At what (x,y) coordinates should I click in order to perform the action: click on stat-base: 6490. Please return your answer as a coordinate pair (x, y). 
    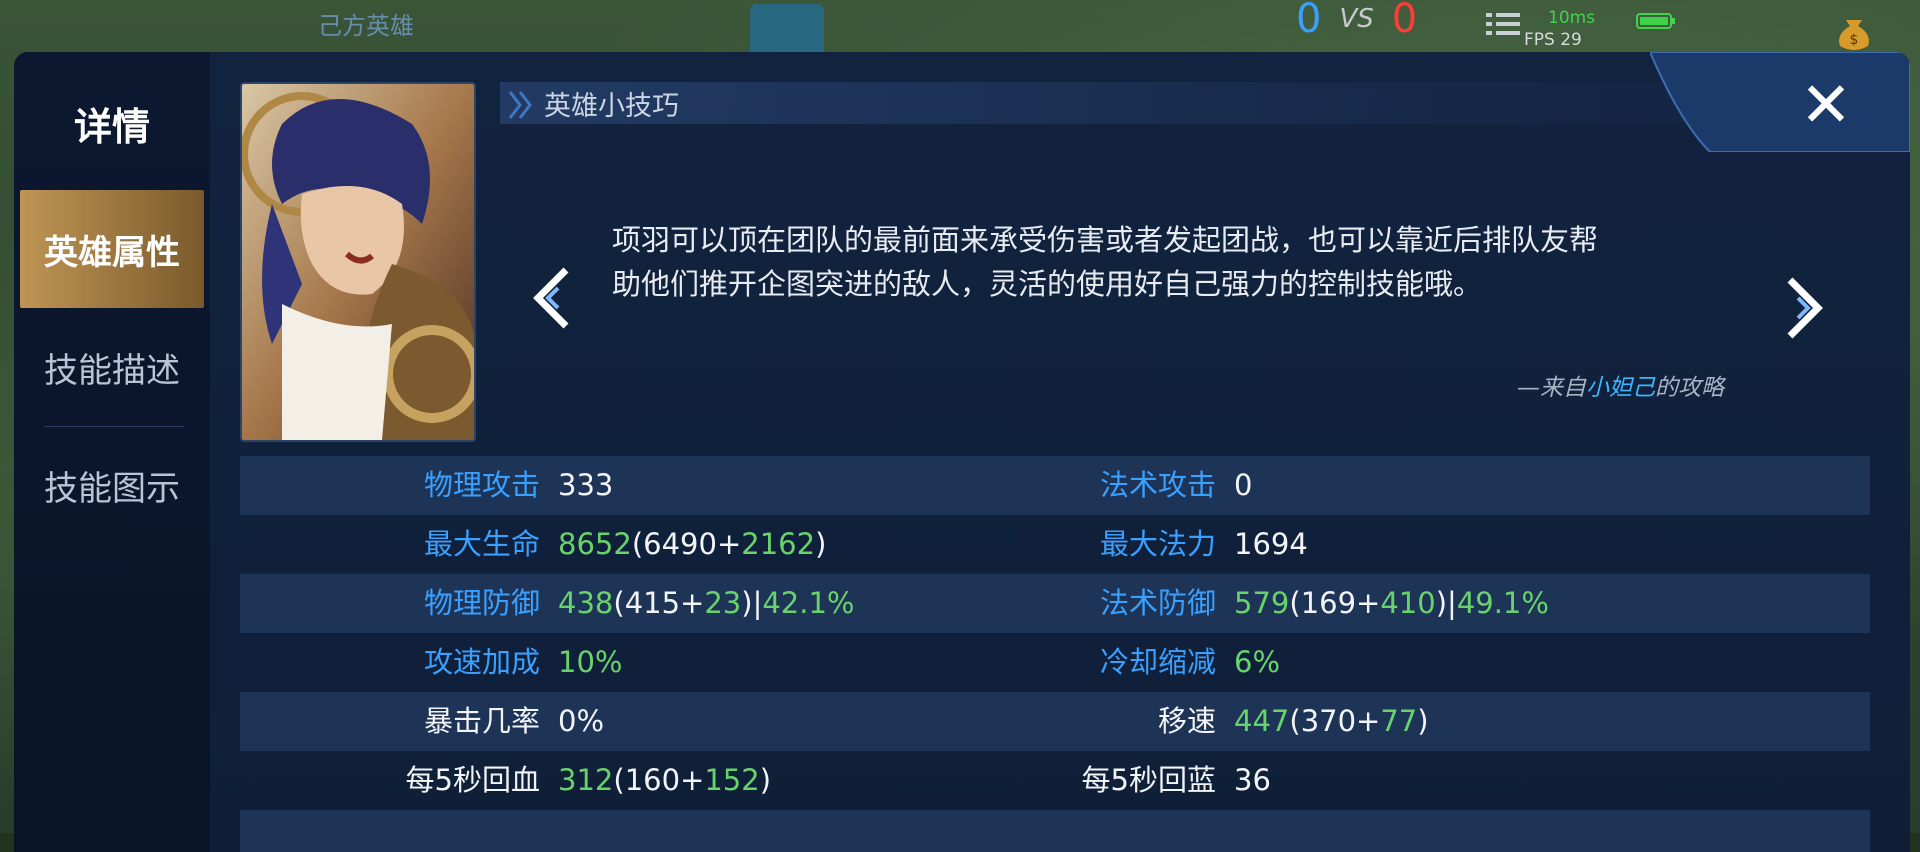
    Looking at the image, I should click on (680, 544).